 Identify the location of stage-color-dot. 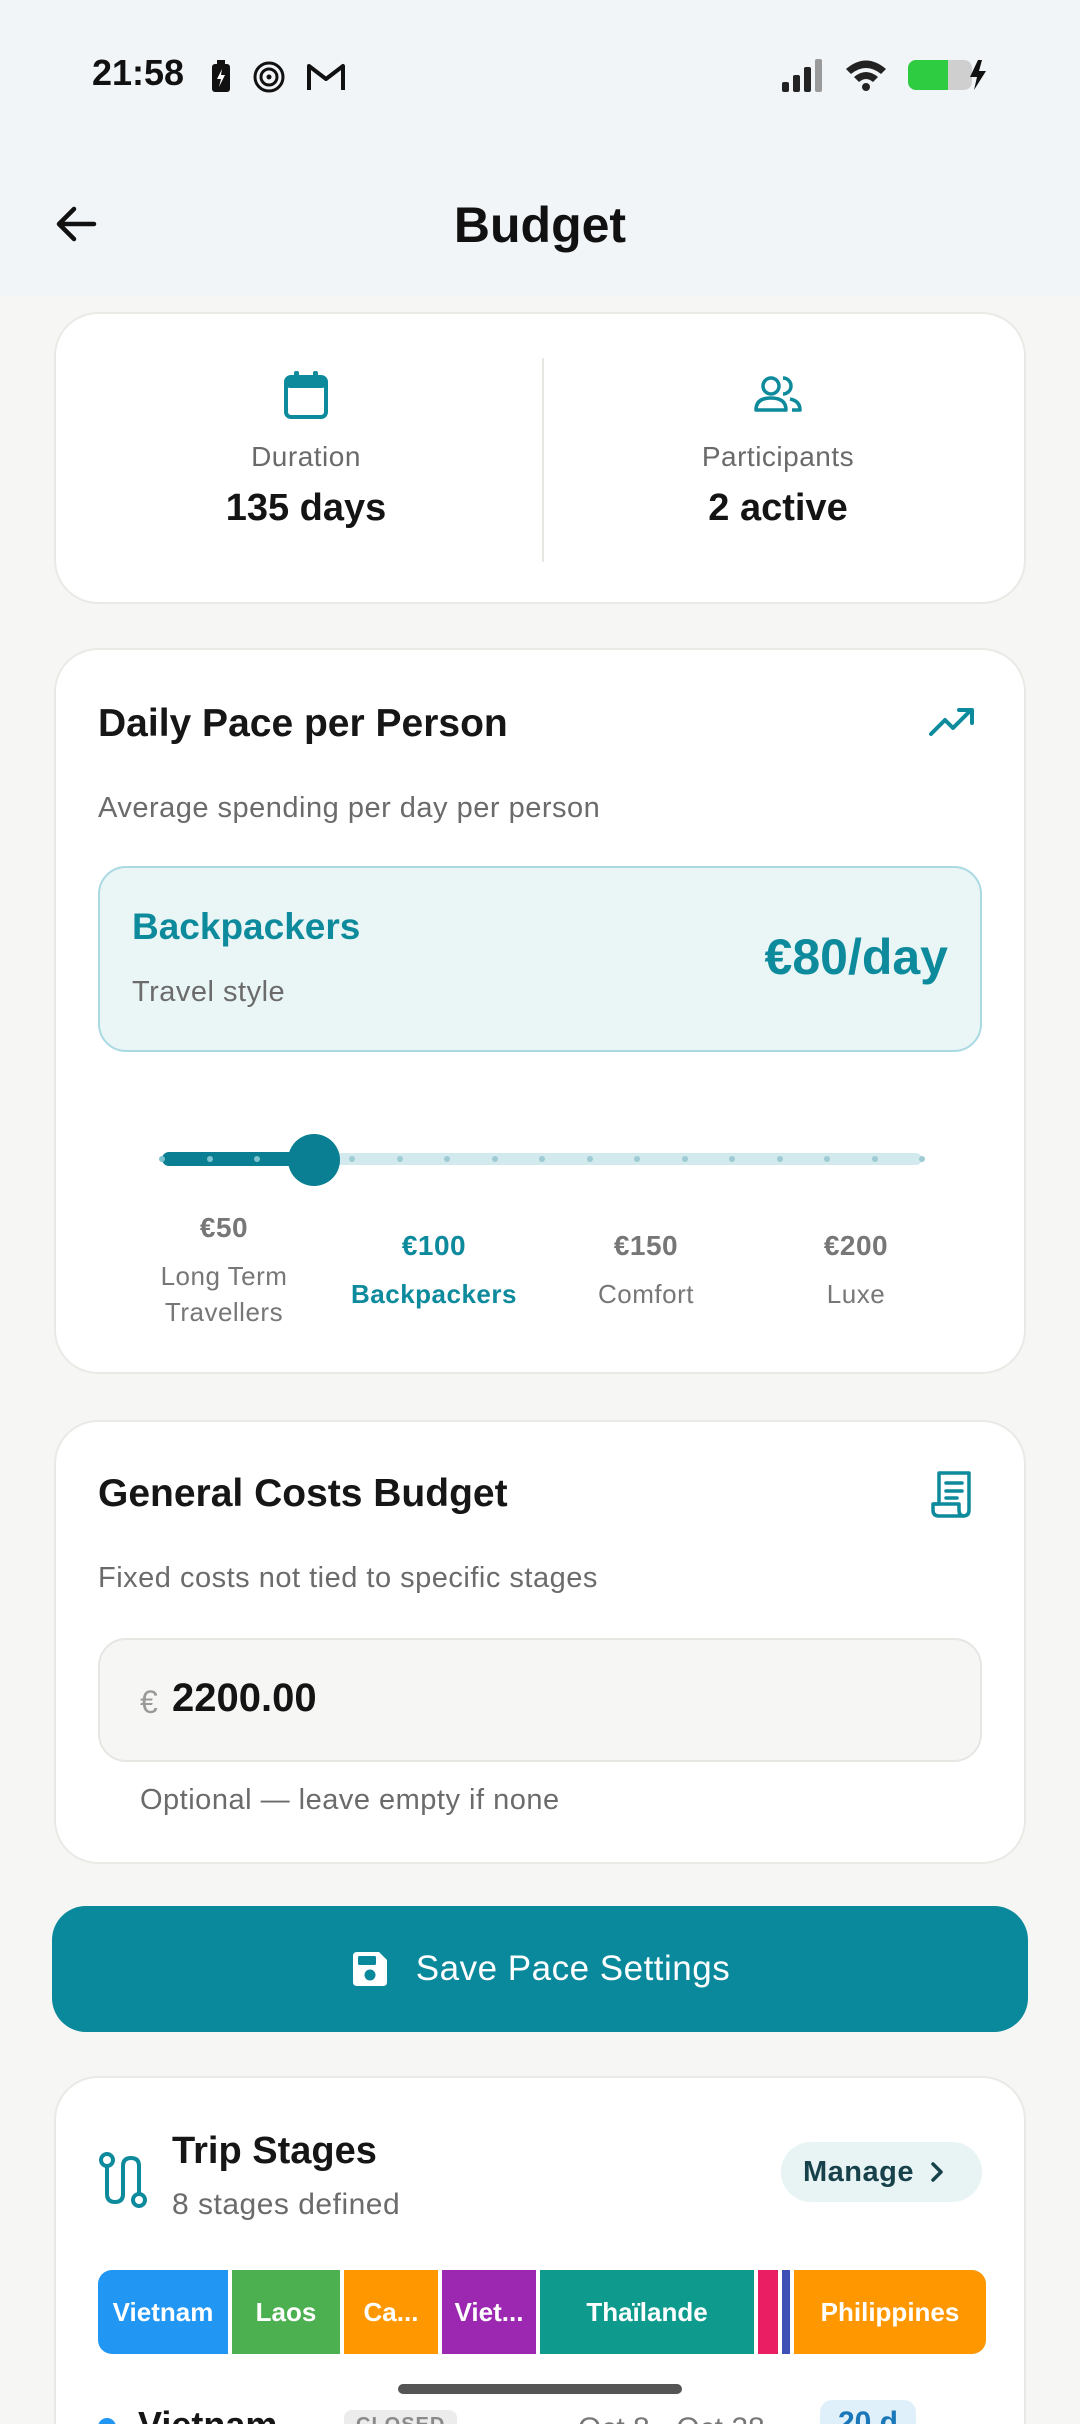
(107, 2421).